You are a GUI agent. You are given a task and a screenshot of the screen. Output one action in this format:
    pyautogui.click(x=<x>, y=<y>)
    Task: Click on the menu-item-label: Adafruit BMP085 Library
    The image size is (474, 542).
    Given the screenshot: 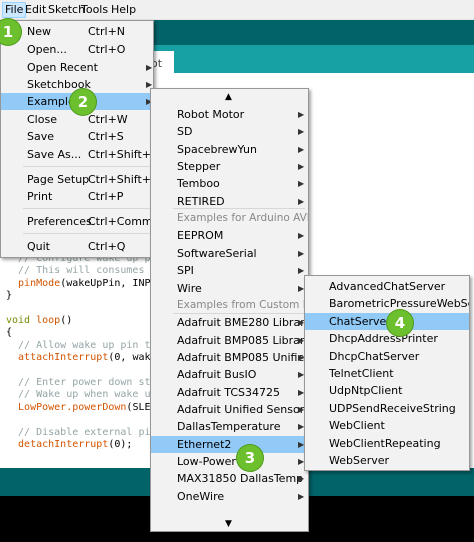 What is the action you would take?
    pyautogui.click(x=242, y=340)
    